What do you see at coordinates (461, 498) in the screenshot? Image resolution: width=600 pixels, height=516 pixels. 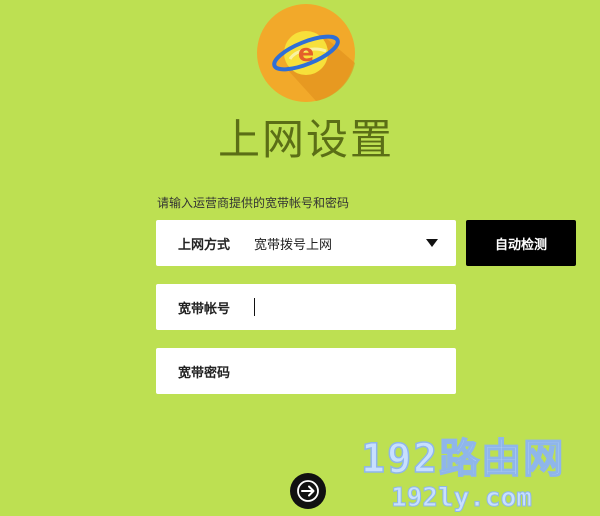 I see `svg-text: 192ly.com` at bounding box center [461, 498].